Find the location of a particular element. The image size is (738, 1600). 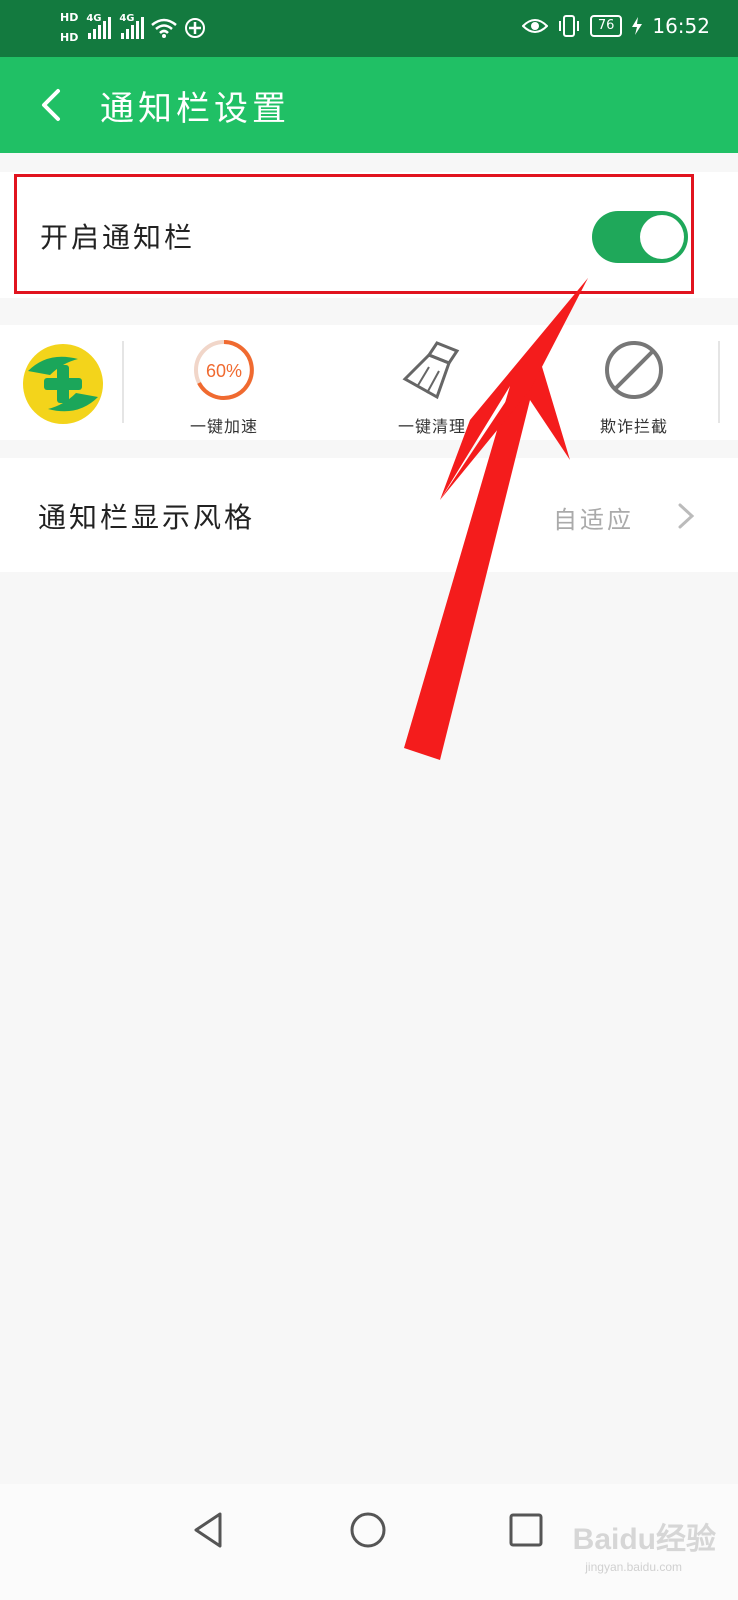

battery-indicator: 76 is located at coordinates (606, 26).